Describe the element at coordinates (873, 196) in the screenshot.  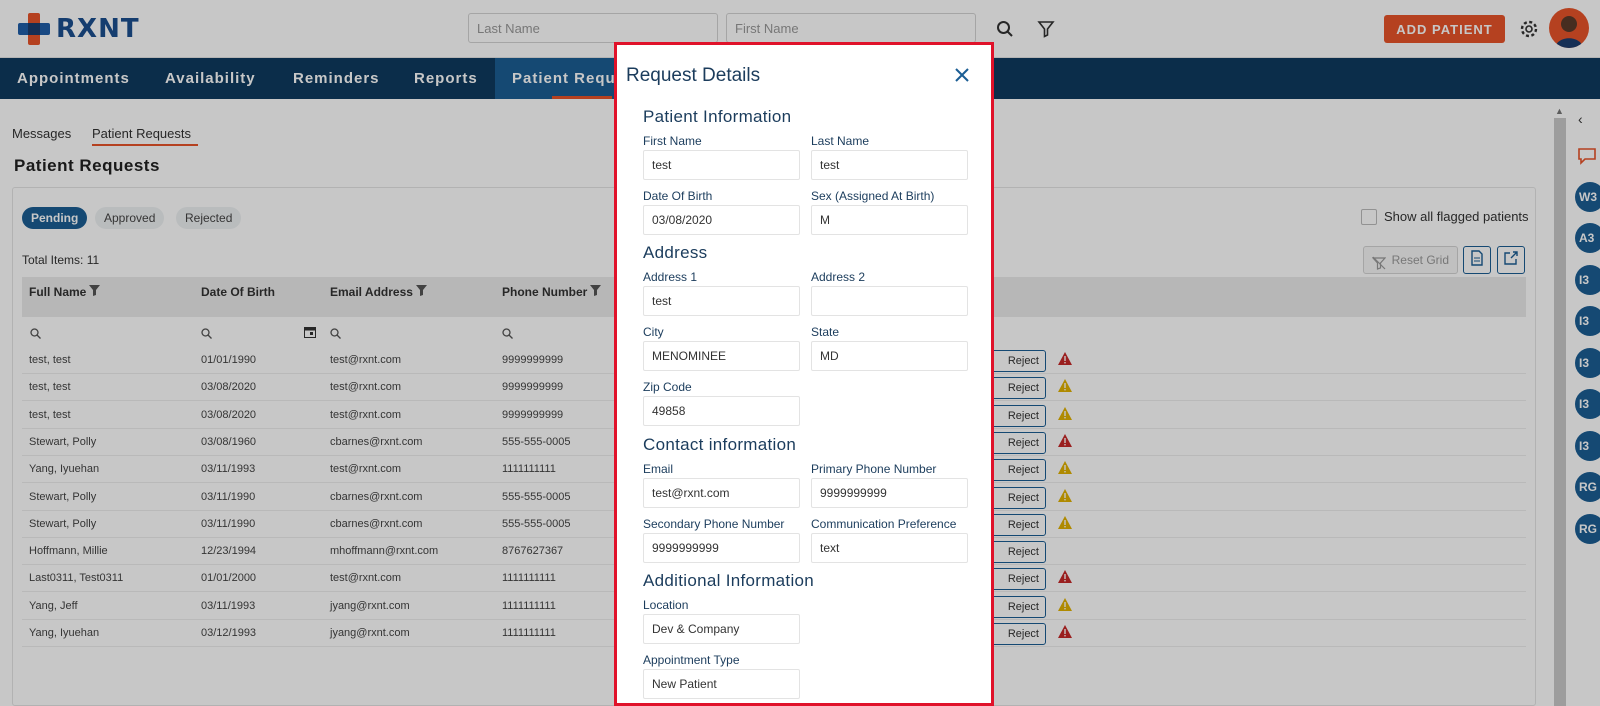
I see `sex-label: Sex (Assigned At Birth)` at that location.